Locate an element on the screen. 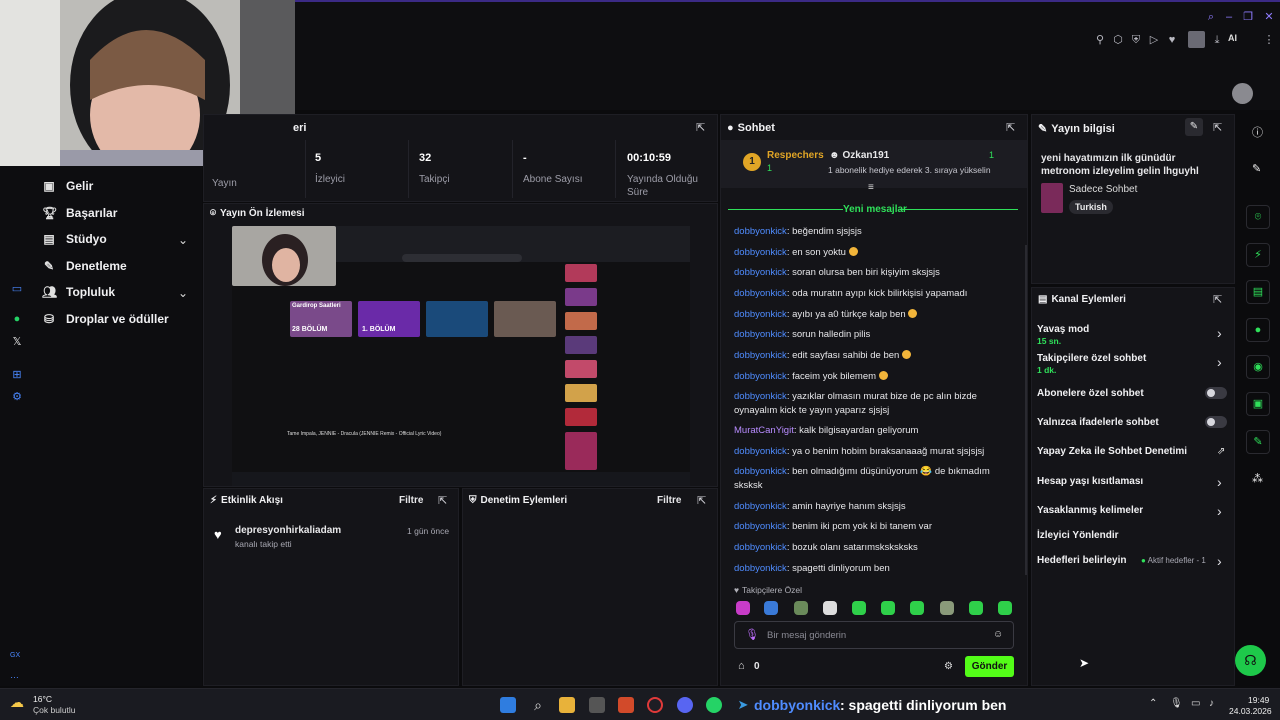 This screenshot has width=1280, height=720. telegram-icon: ➤ is located at coordinates (743, 705).